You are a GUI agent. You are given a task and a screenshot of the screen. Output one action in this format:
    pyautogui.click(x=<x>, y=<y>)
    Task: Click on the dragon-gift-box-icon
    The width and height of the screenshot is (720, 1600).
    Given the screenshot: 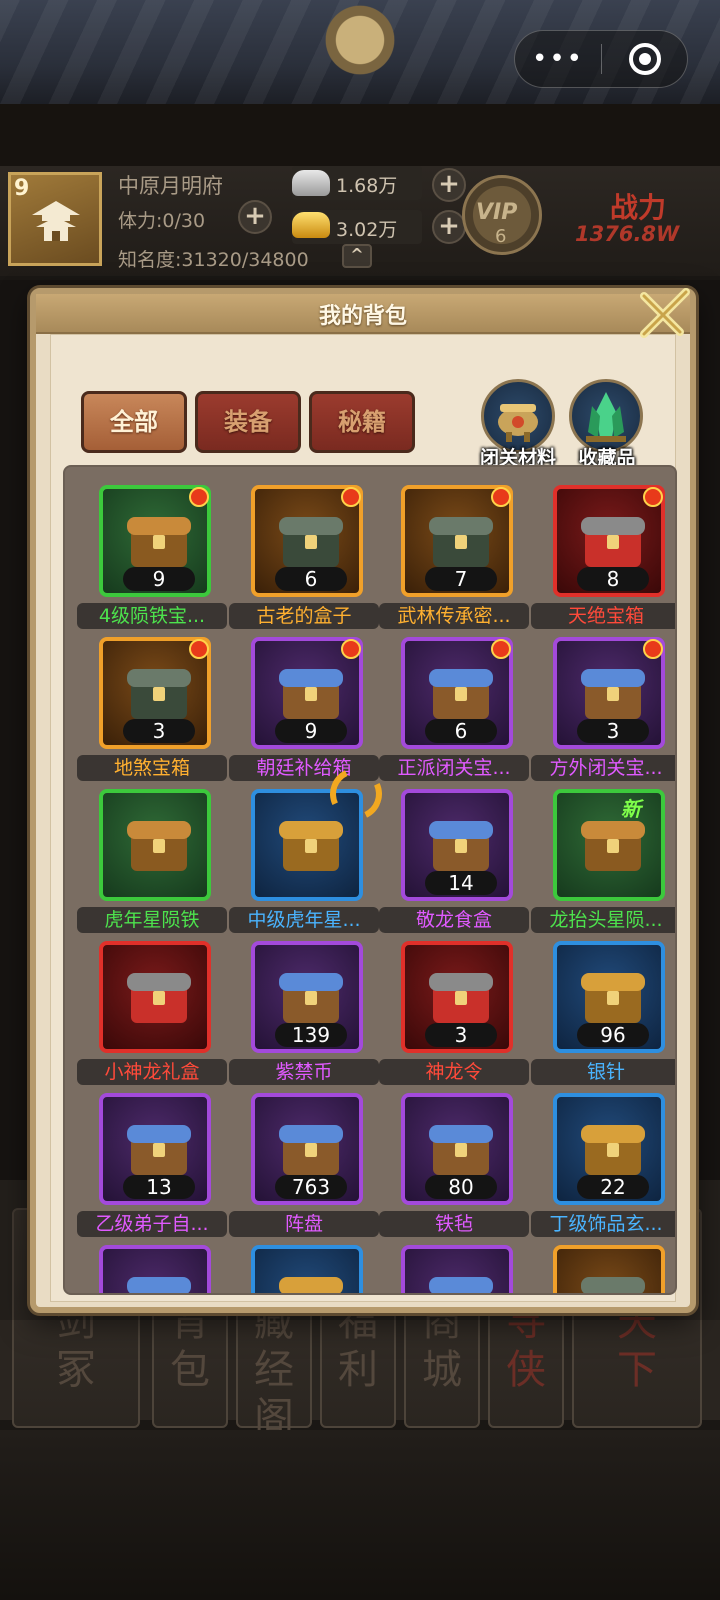 What is the action you would take?
    pyautogui.click(x=159, y=998)
    